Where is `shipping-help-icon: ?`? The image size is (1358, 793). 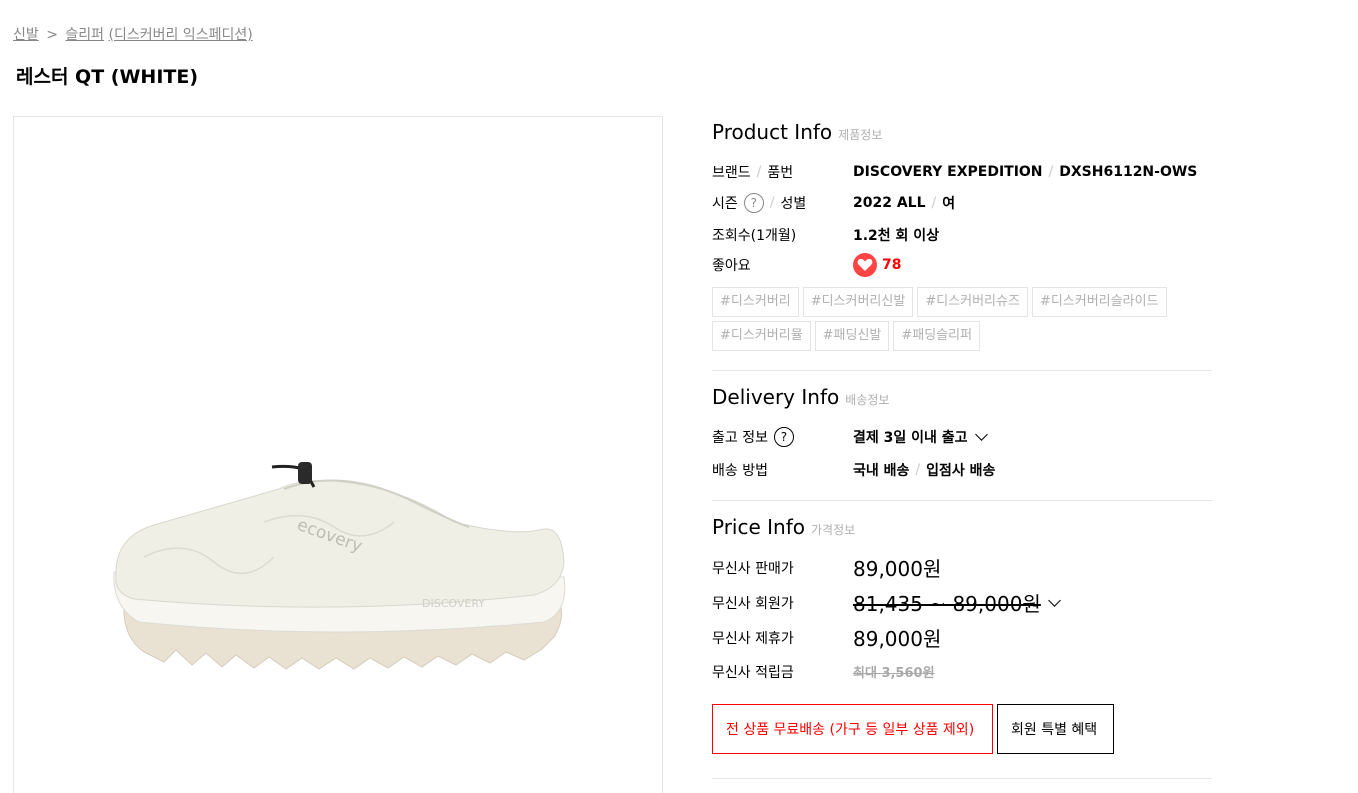 shipping-help-icon: ? is located at coordinates (783, 437).